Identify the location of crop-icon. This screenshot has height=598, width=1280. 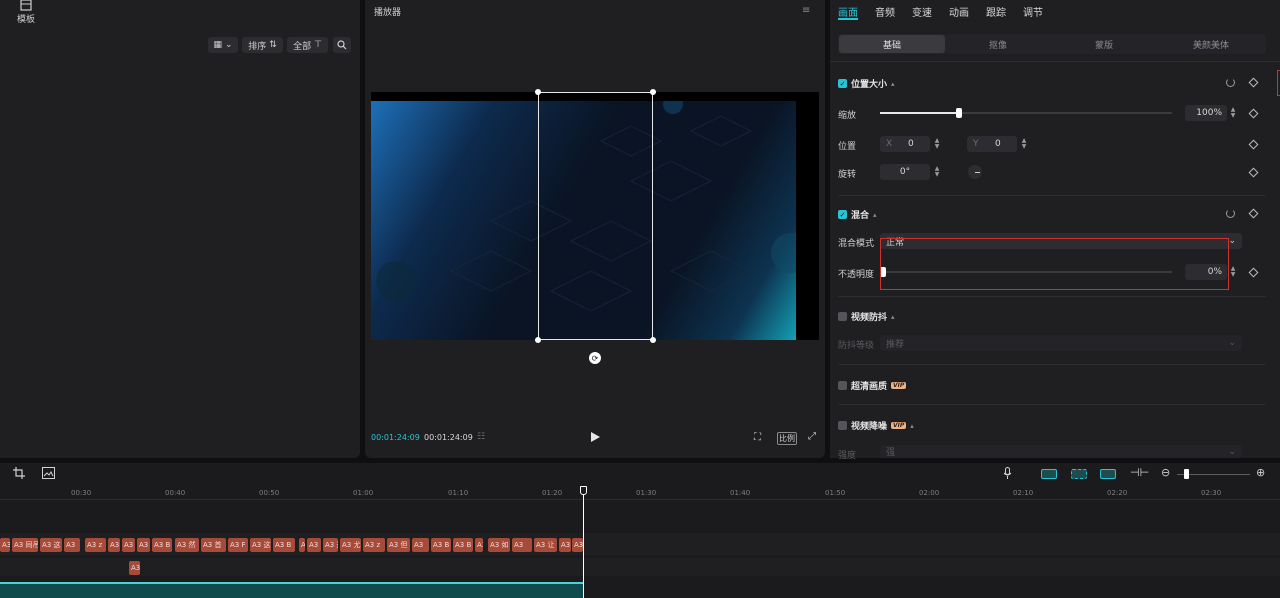
(19, 474).